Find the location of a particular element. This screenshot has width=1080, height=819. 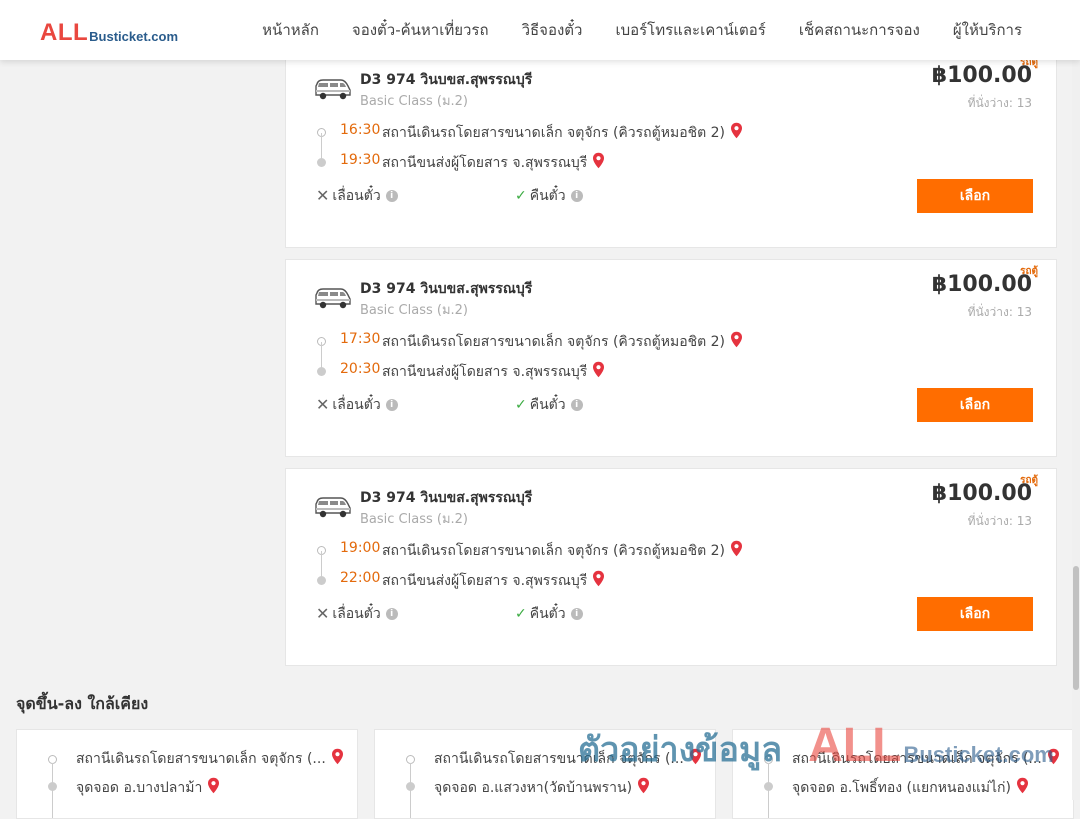

arrival-time: 20:30 is located at coordinates (360, 369).